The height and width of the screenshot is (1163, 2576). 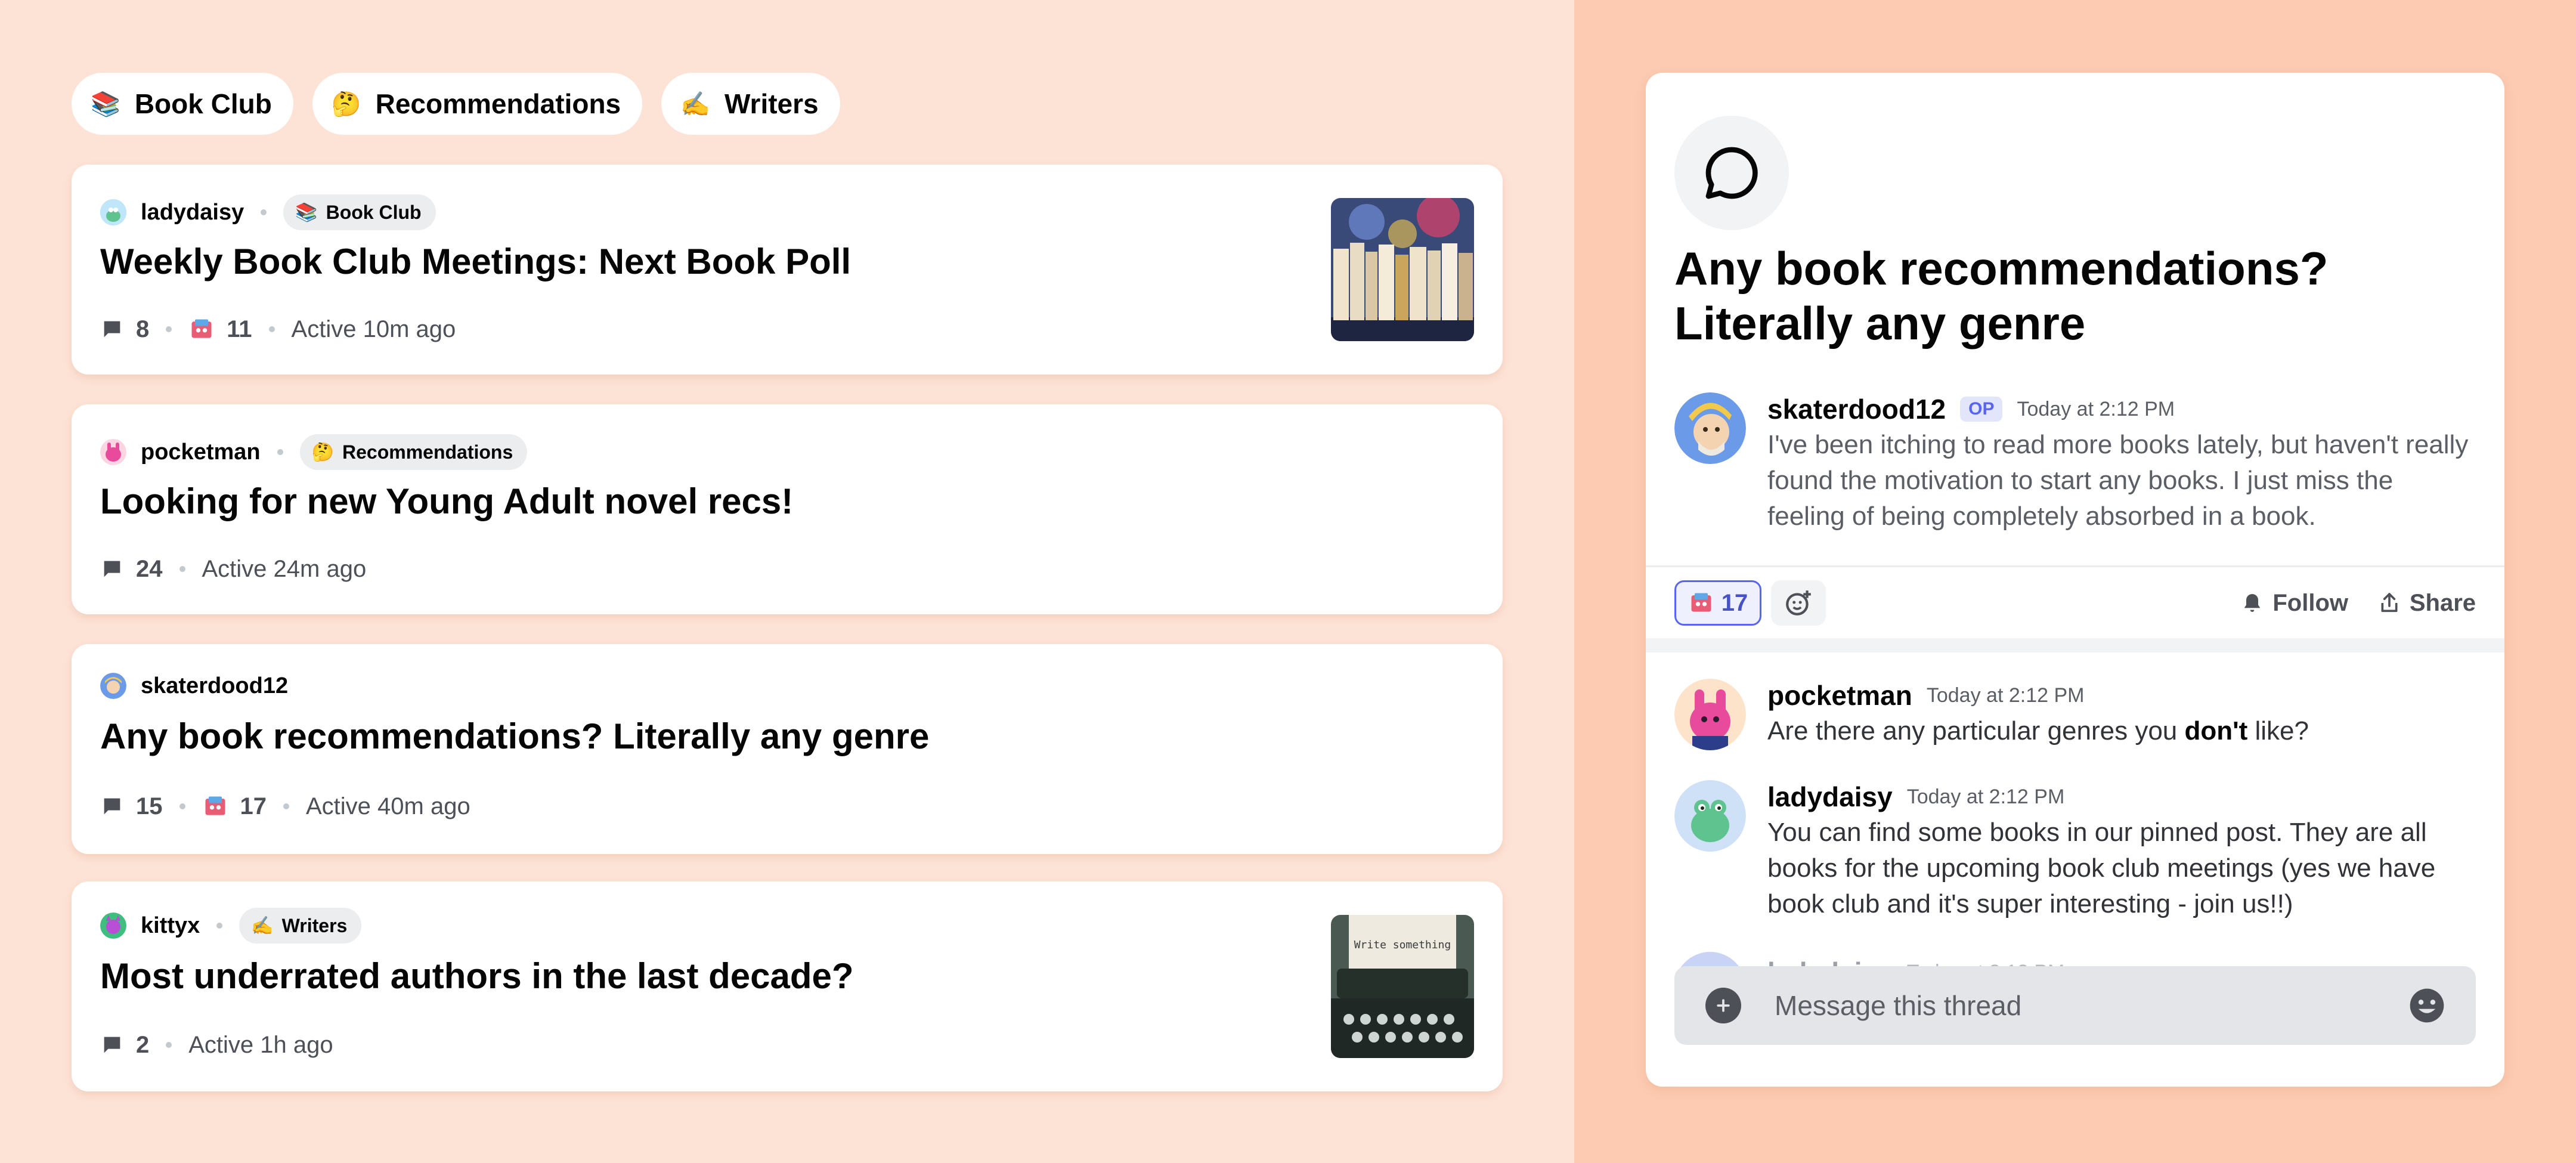 I want to click on message-header: pocketman Today at 2:12 PM, so click(x=1926, y=695).